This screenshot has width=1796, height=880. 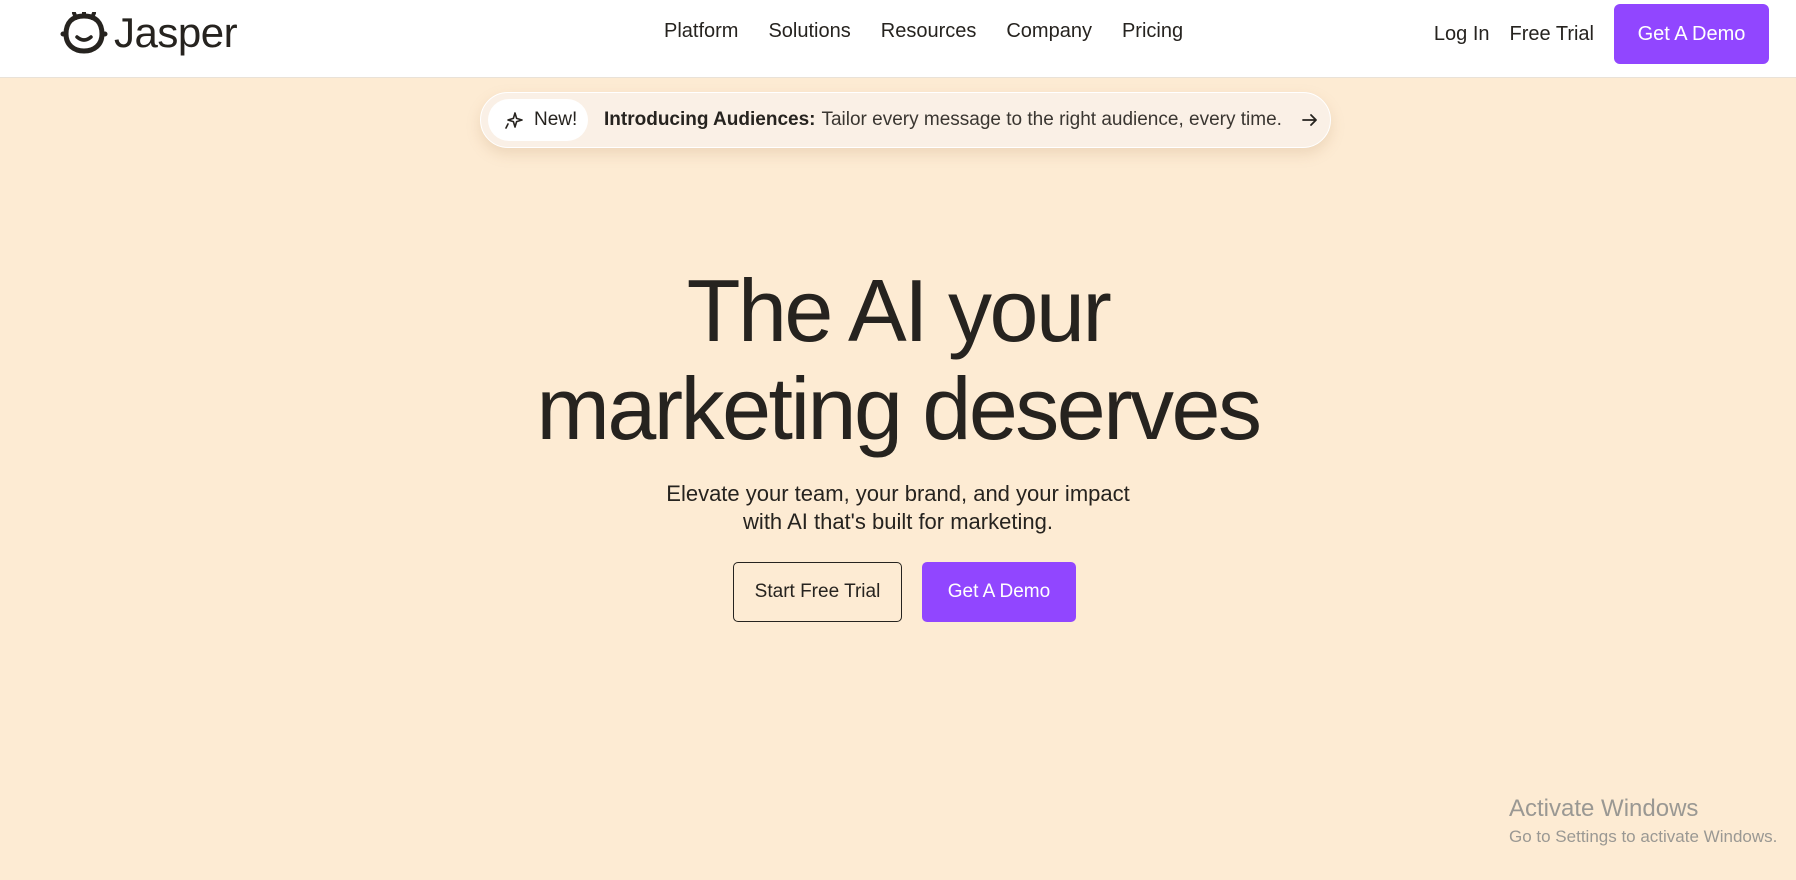 What do you see at coordinates (1691, 34) in the screenshot?
I see `get-demo-button: Get A Demo` at bounding box center [1691, 34].